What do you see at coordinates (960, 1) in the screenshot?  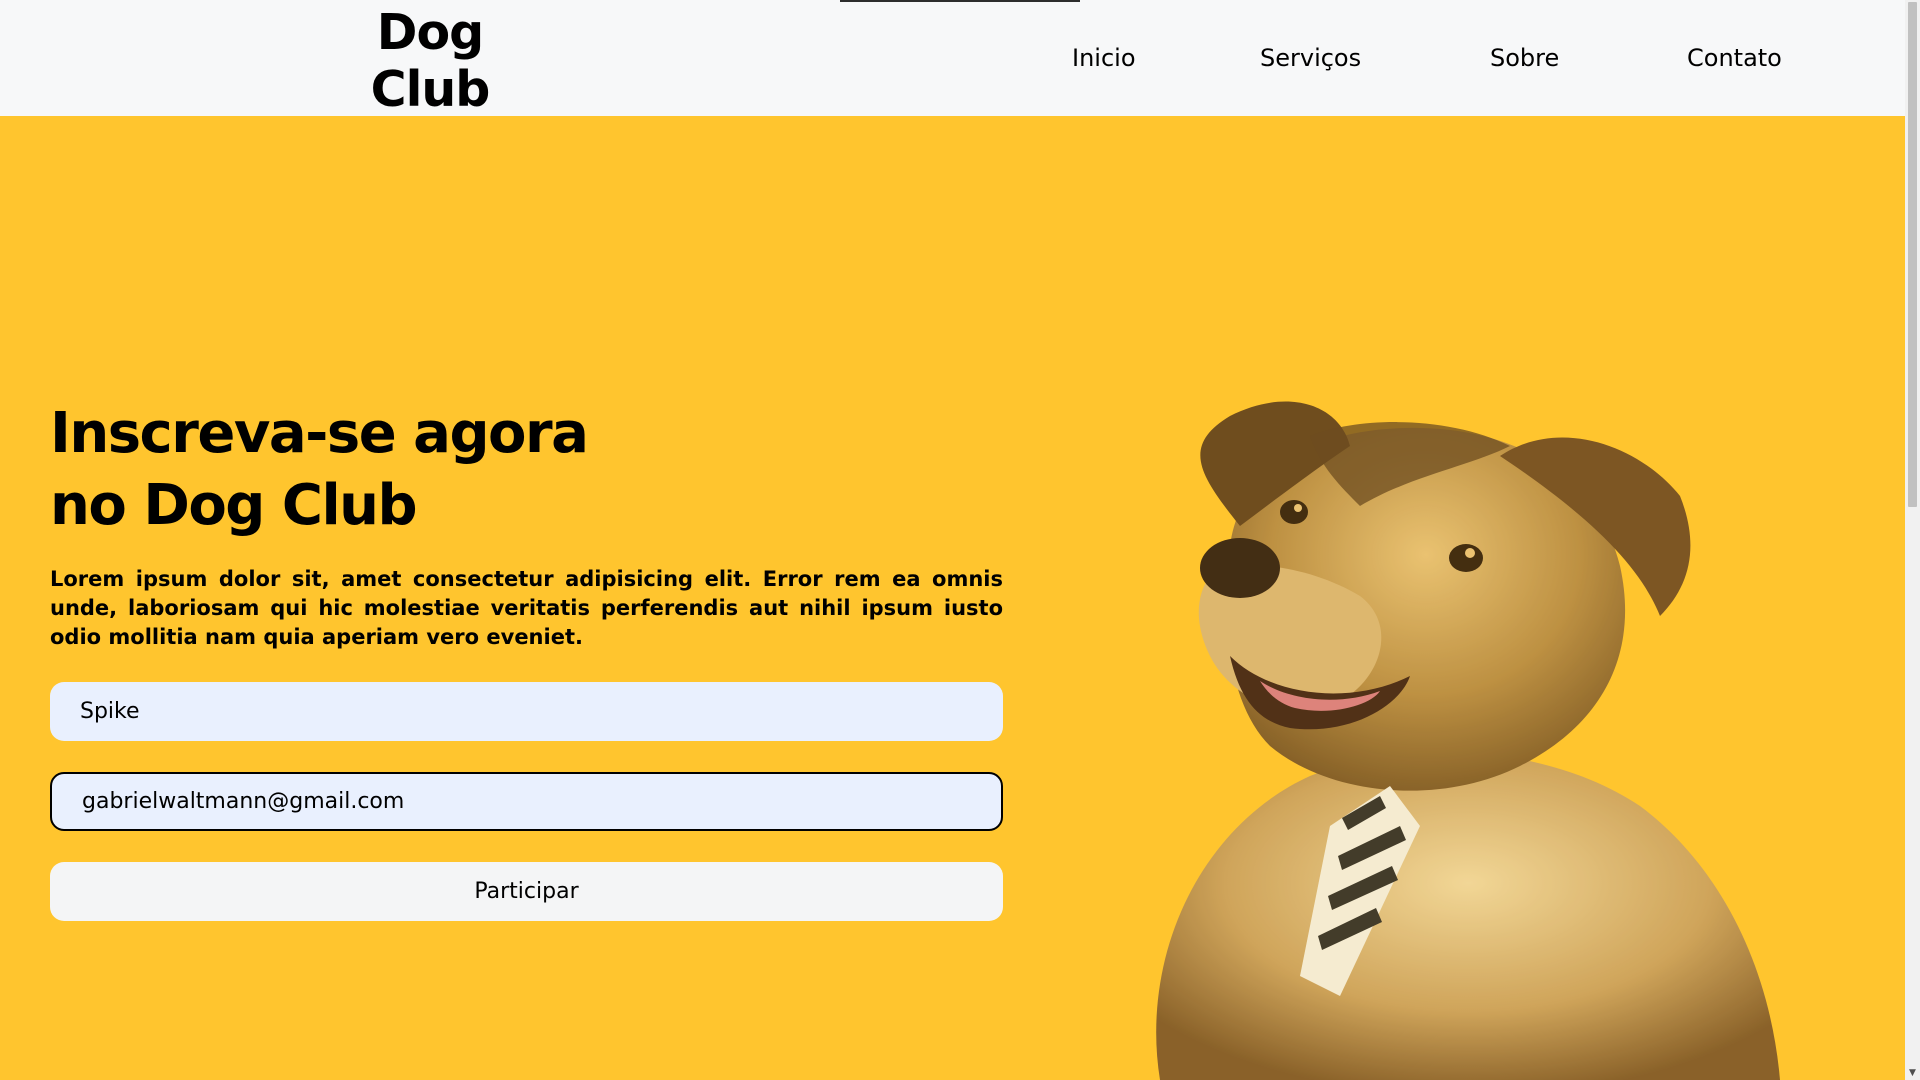 I see `top-indicator` at bounding box center [960, 1].